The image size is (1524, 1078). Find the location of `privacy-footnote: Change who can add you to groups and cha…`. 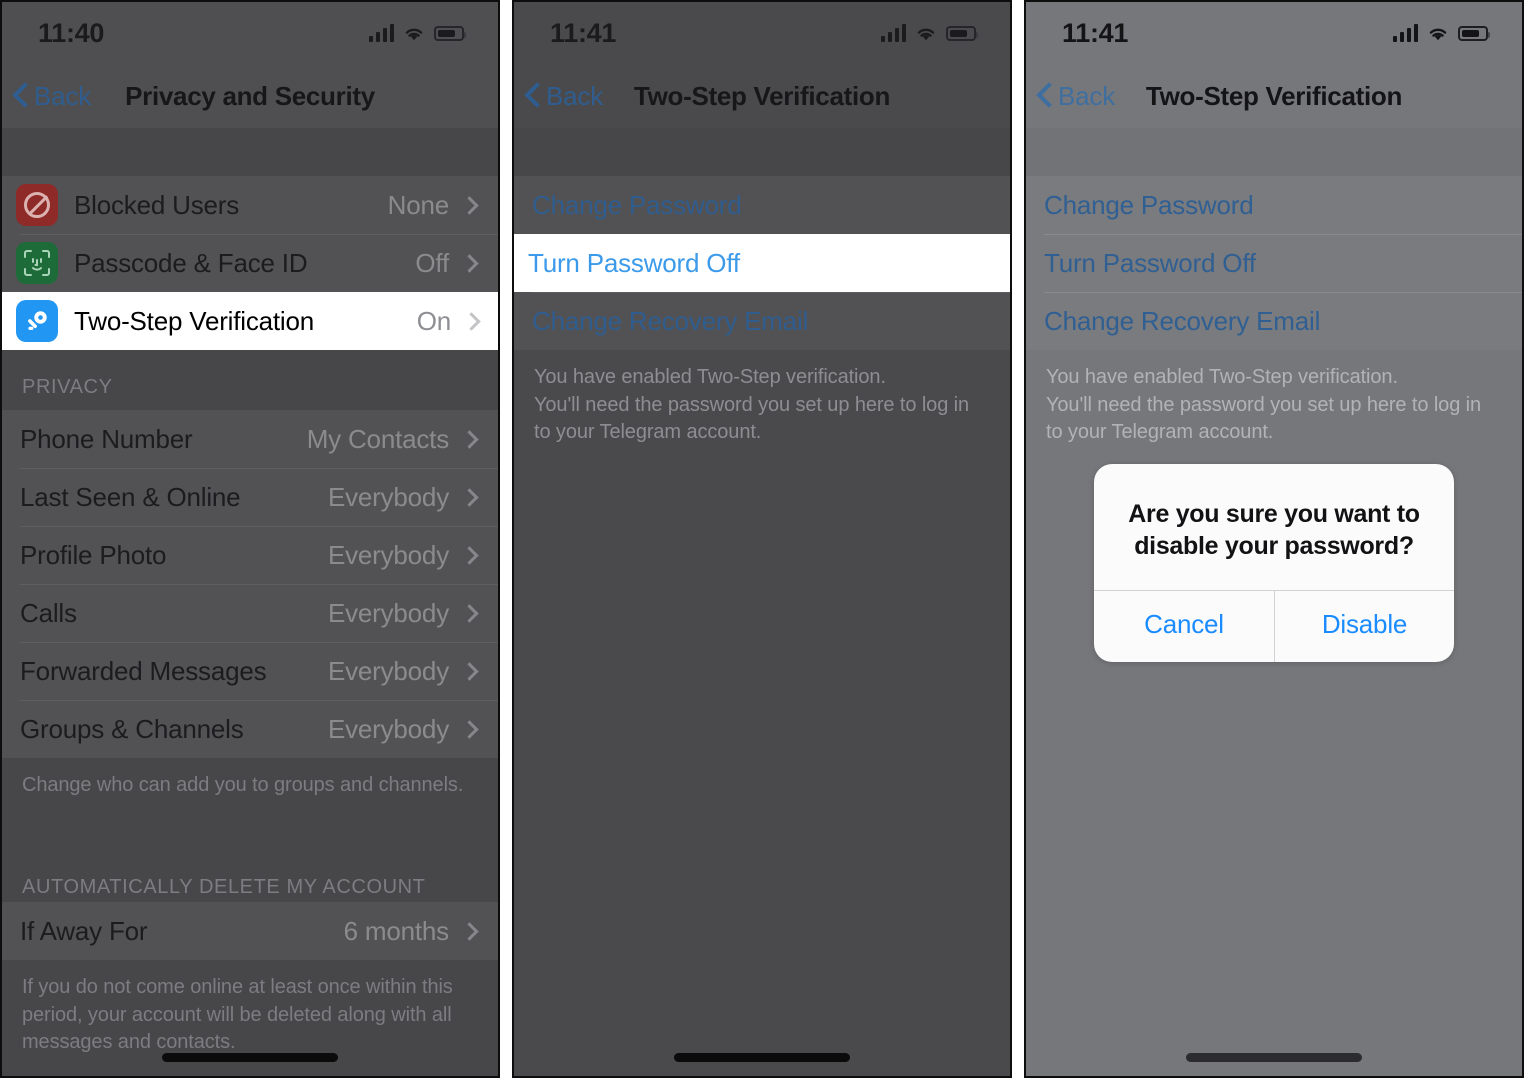

privacy-footnote: Change who can add you to groups and cha… is located at coordinates (243, 785).